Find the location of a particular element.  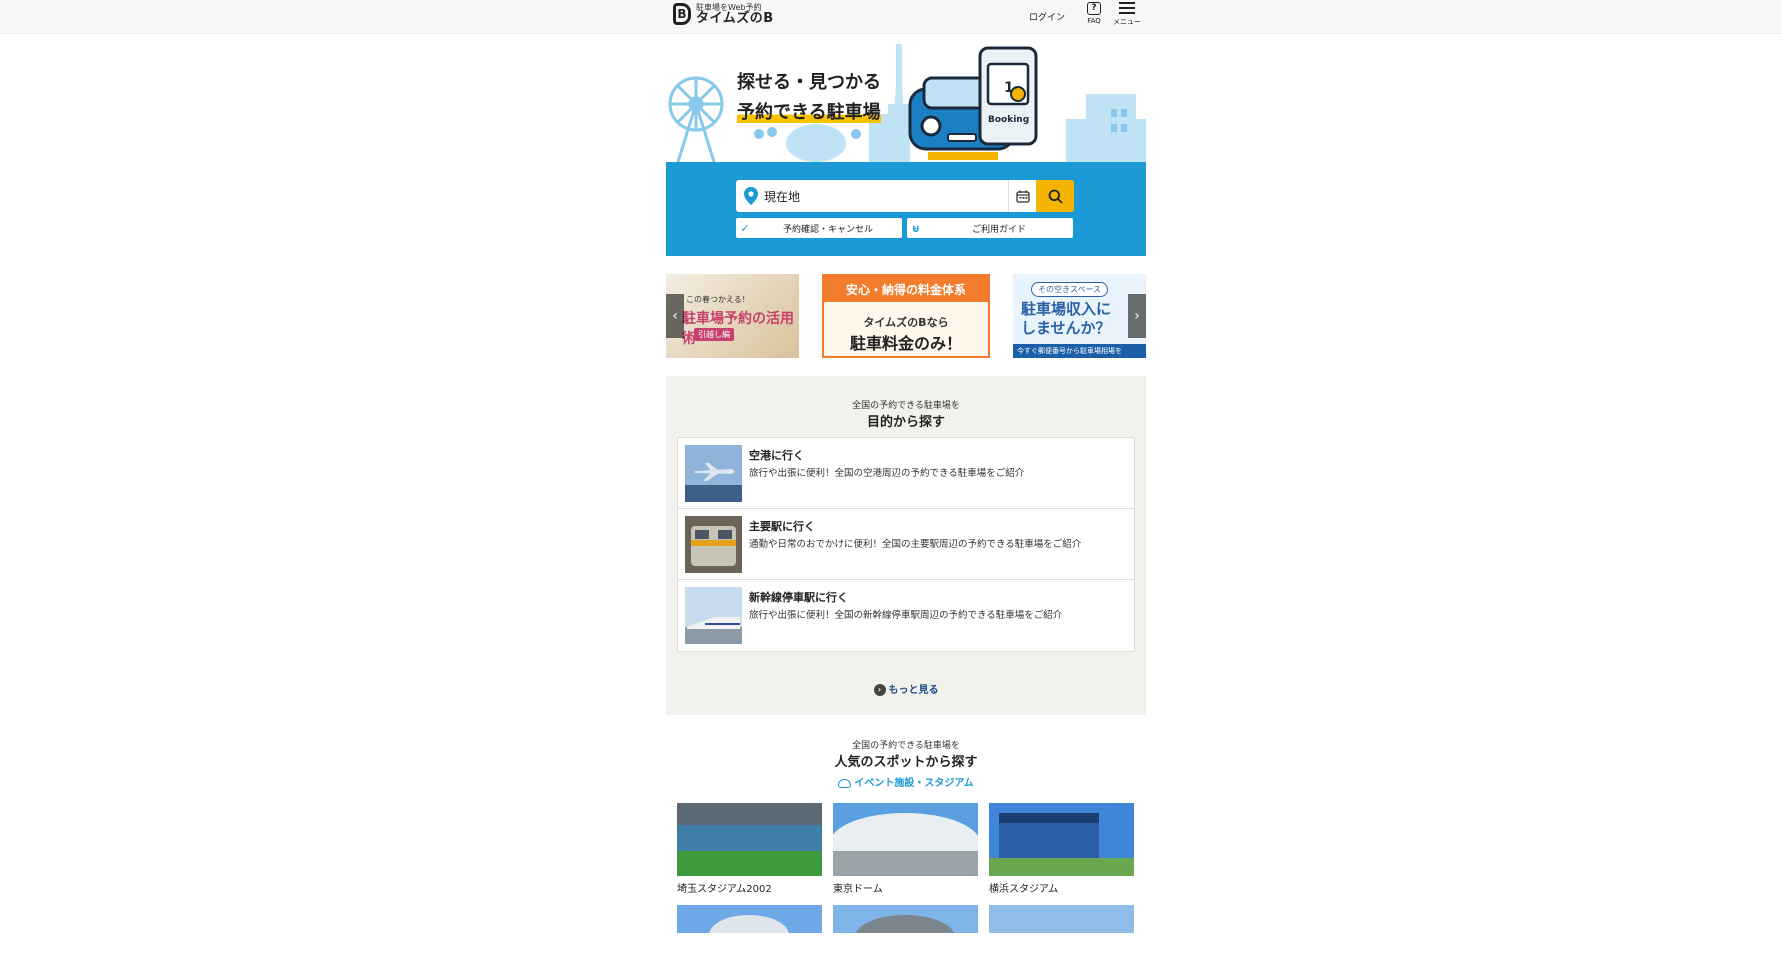

chevron-left-icon: ‹ is located at coordinates (675, 316).